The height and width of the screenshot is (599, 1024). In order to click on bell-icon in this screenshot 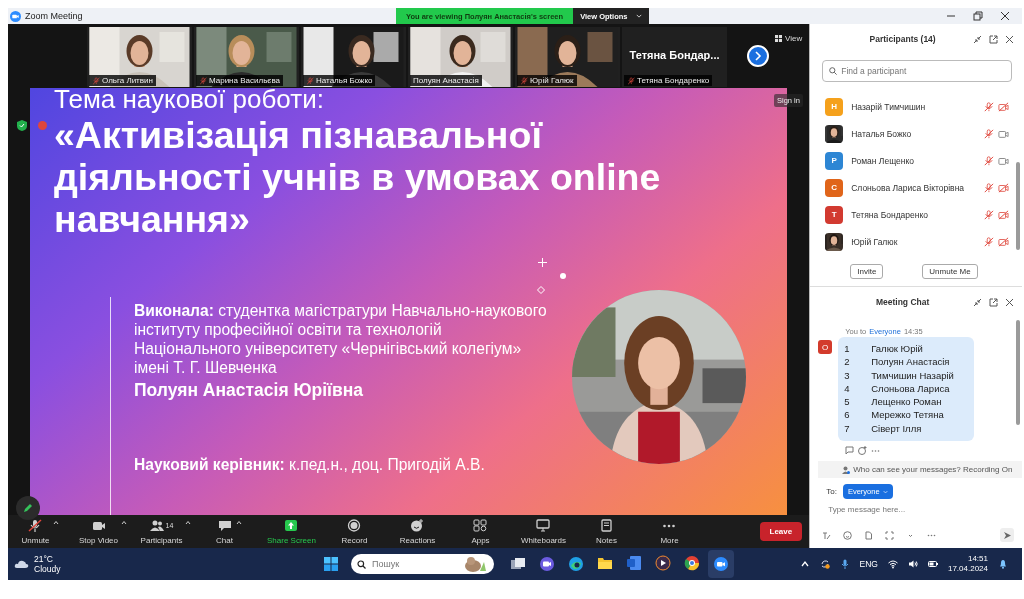, I will do `click(1003, 564)`.